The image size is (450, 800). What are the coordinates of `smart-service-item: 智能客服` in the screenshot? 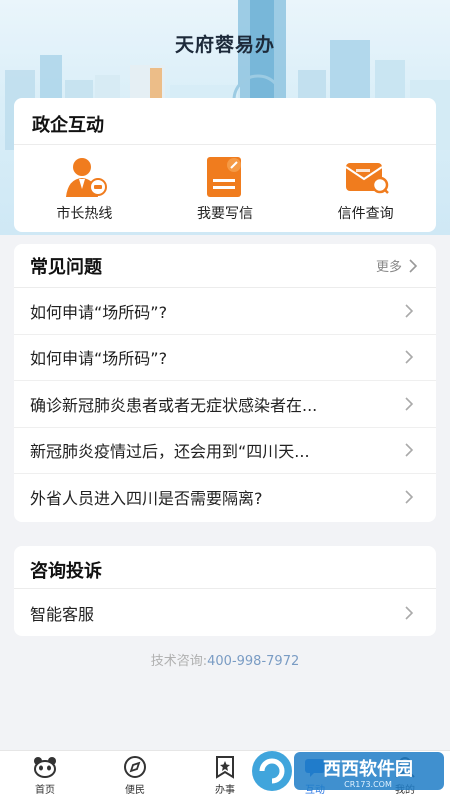 It's located at (225, 612).